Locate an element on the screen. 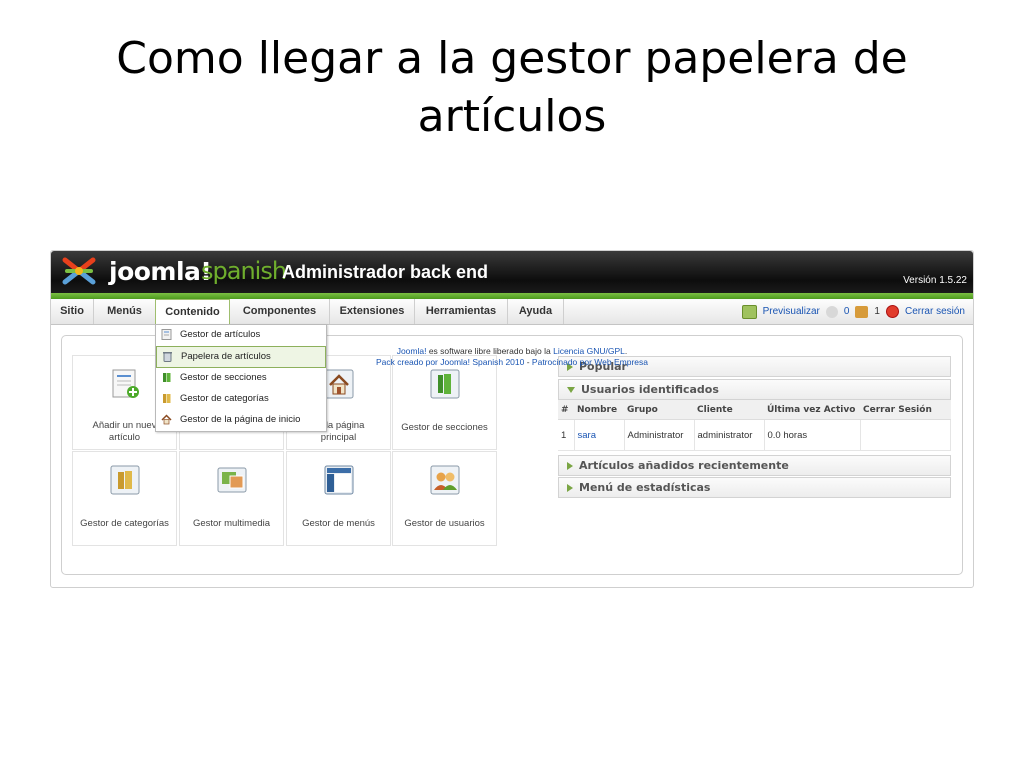 This screenshot has width=1024, height=768. logout-icon is located at coordinates (892, 311).